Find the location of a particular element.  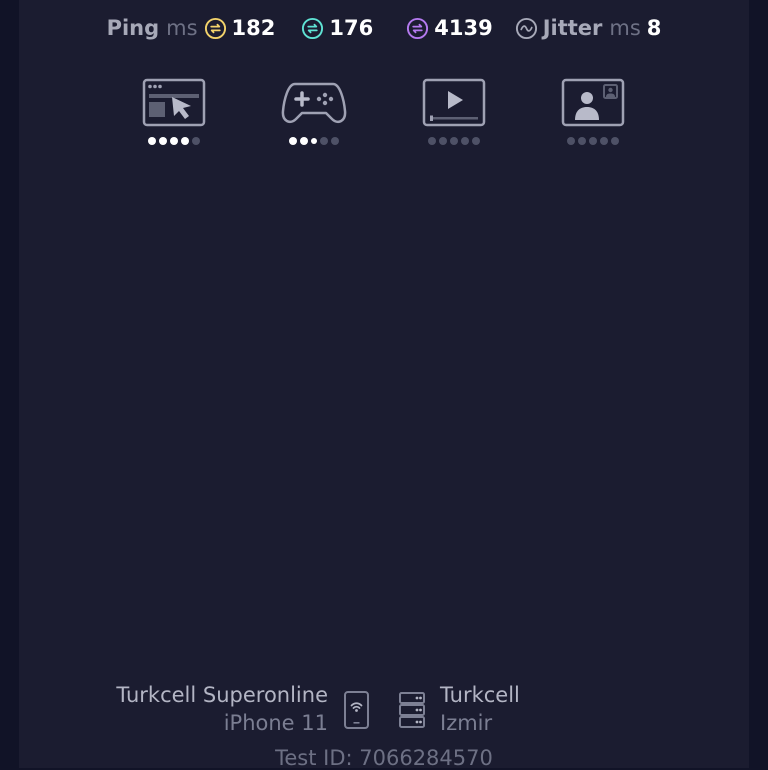

video-streaming-rating is located at coordinates (454, 142).